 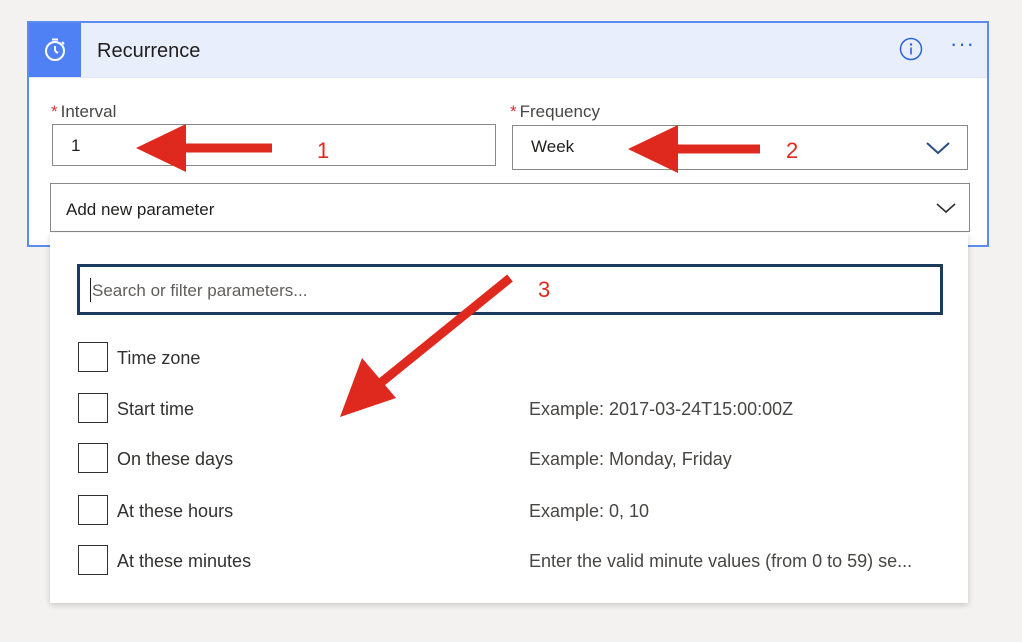 What do you see at coordinates (740, 147) in the screenshot?
I see `frequency-select: Week` at bounding box center [740, 147].